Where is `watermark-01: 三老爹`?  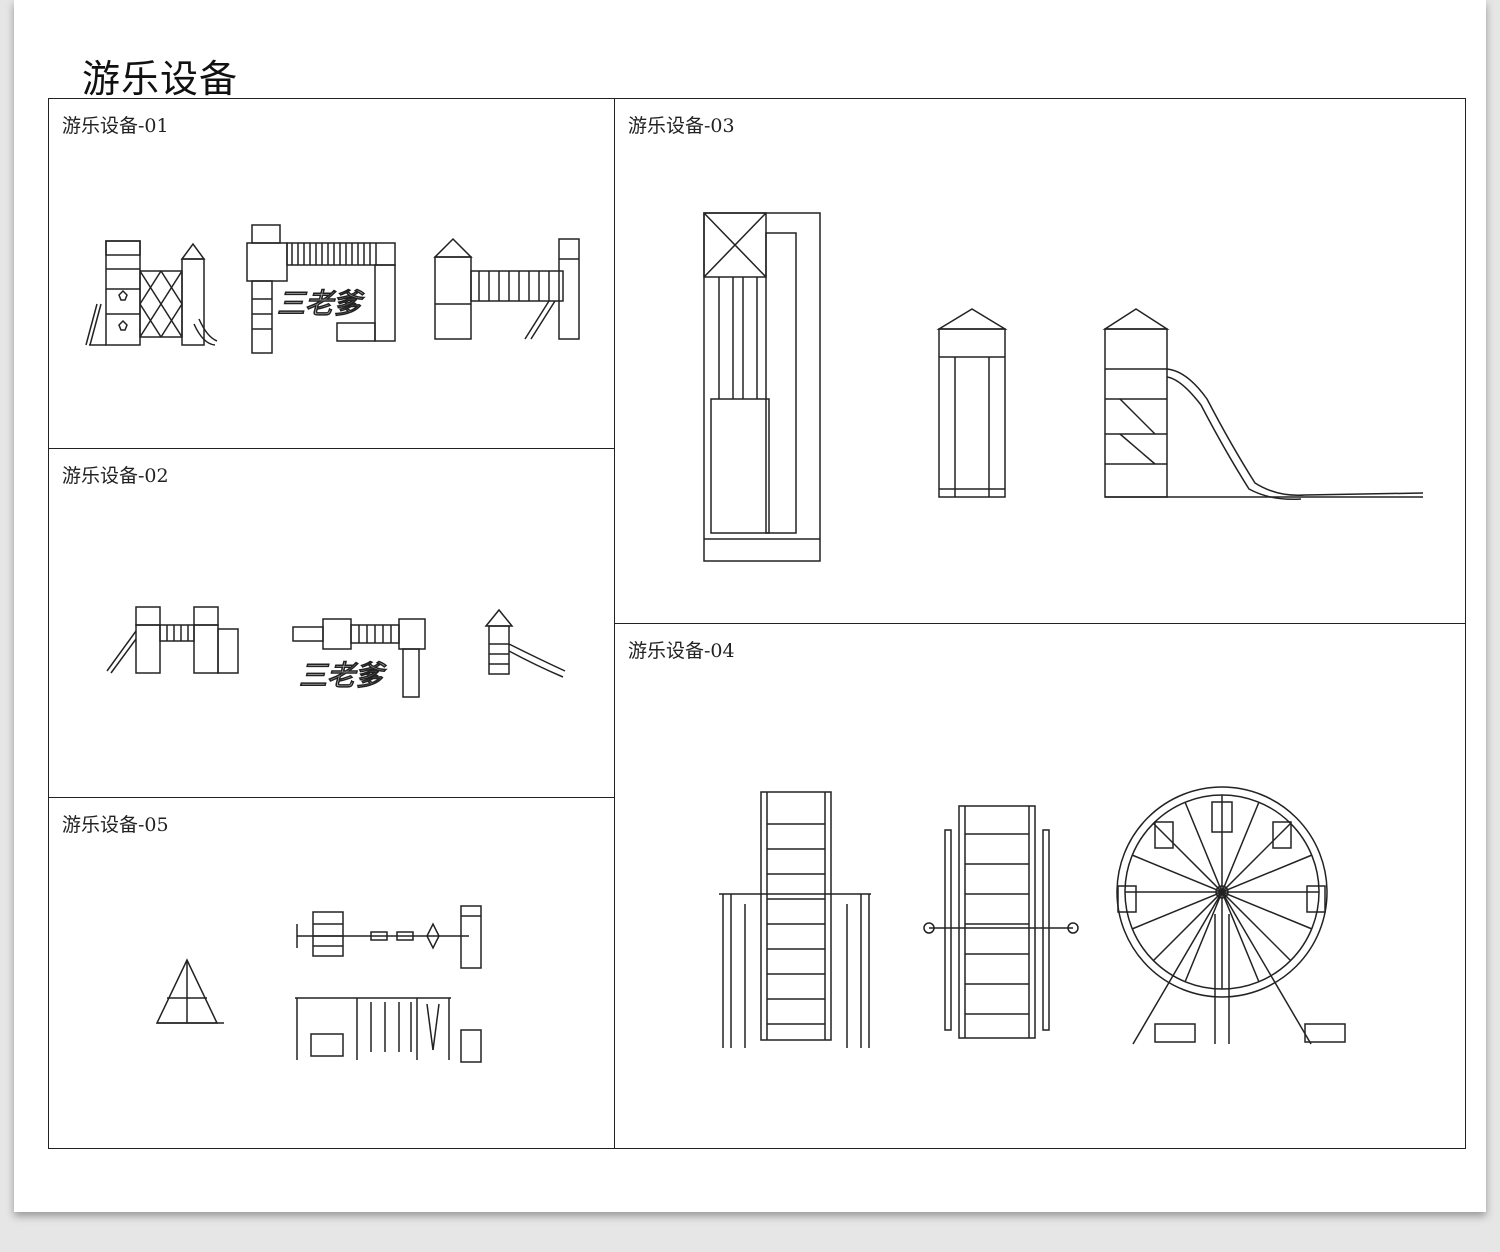 watermark-01: 三老爹 is located at coordinates (321, 303).